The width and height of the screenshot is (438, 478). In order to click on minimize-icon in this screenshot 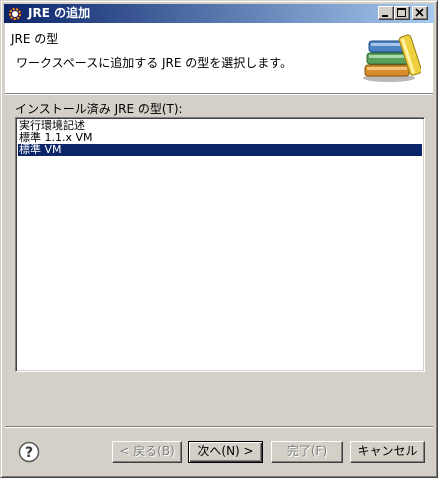, I will do `click(385, 16)`.